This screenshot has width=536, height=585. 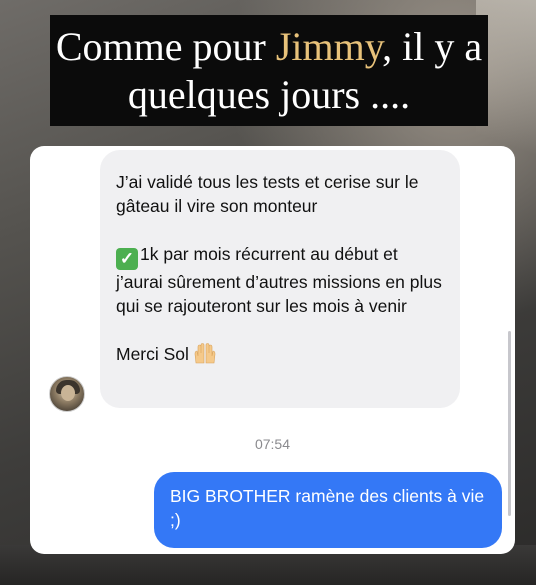 I want to click on raising-hands-icon, so click(x=205, y=353).